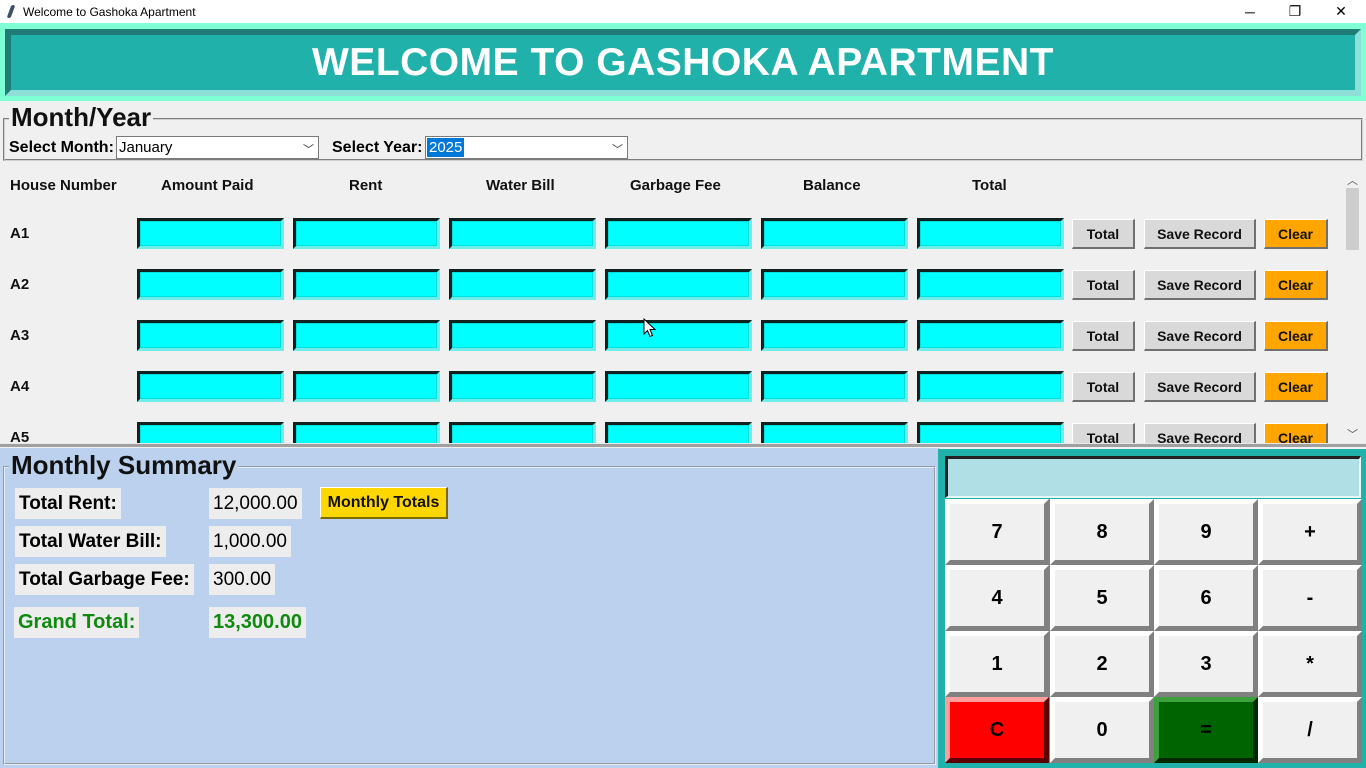 The height and width of the screenshot is (768, 1366). What do you see at coordinates (649, 328) in the screenshot?
I see `mouse-cursor-icon` at bounding box center [649, 328].